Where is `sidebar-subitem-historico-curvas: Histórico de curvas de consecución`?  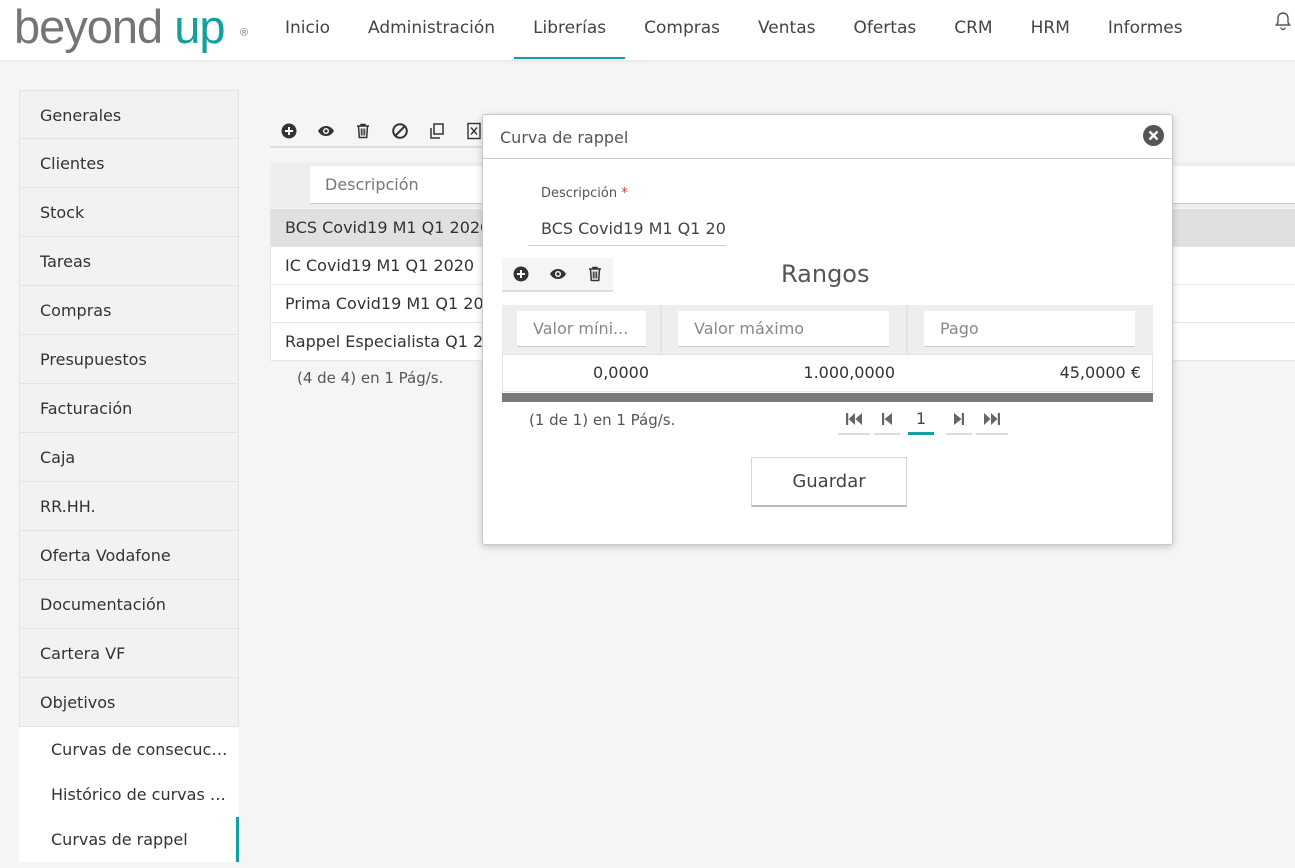 sidebar-subitem-historico-curvas: Histórico de curvas de consecución is located at coordinates (129, 794).